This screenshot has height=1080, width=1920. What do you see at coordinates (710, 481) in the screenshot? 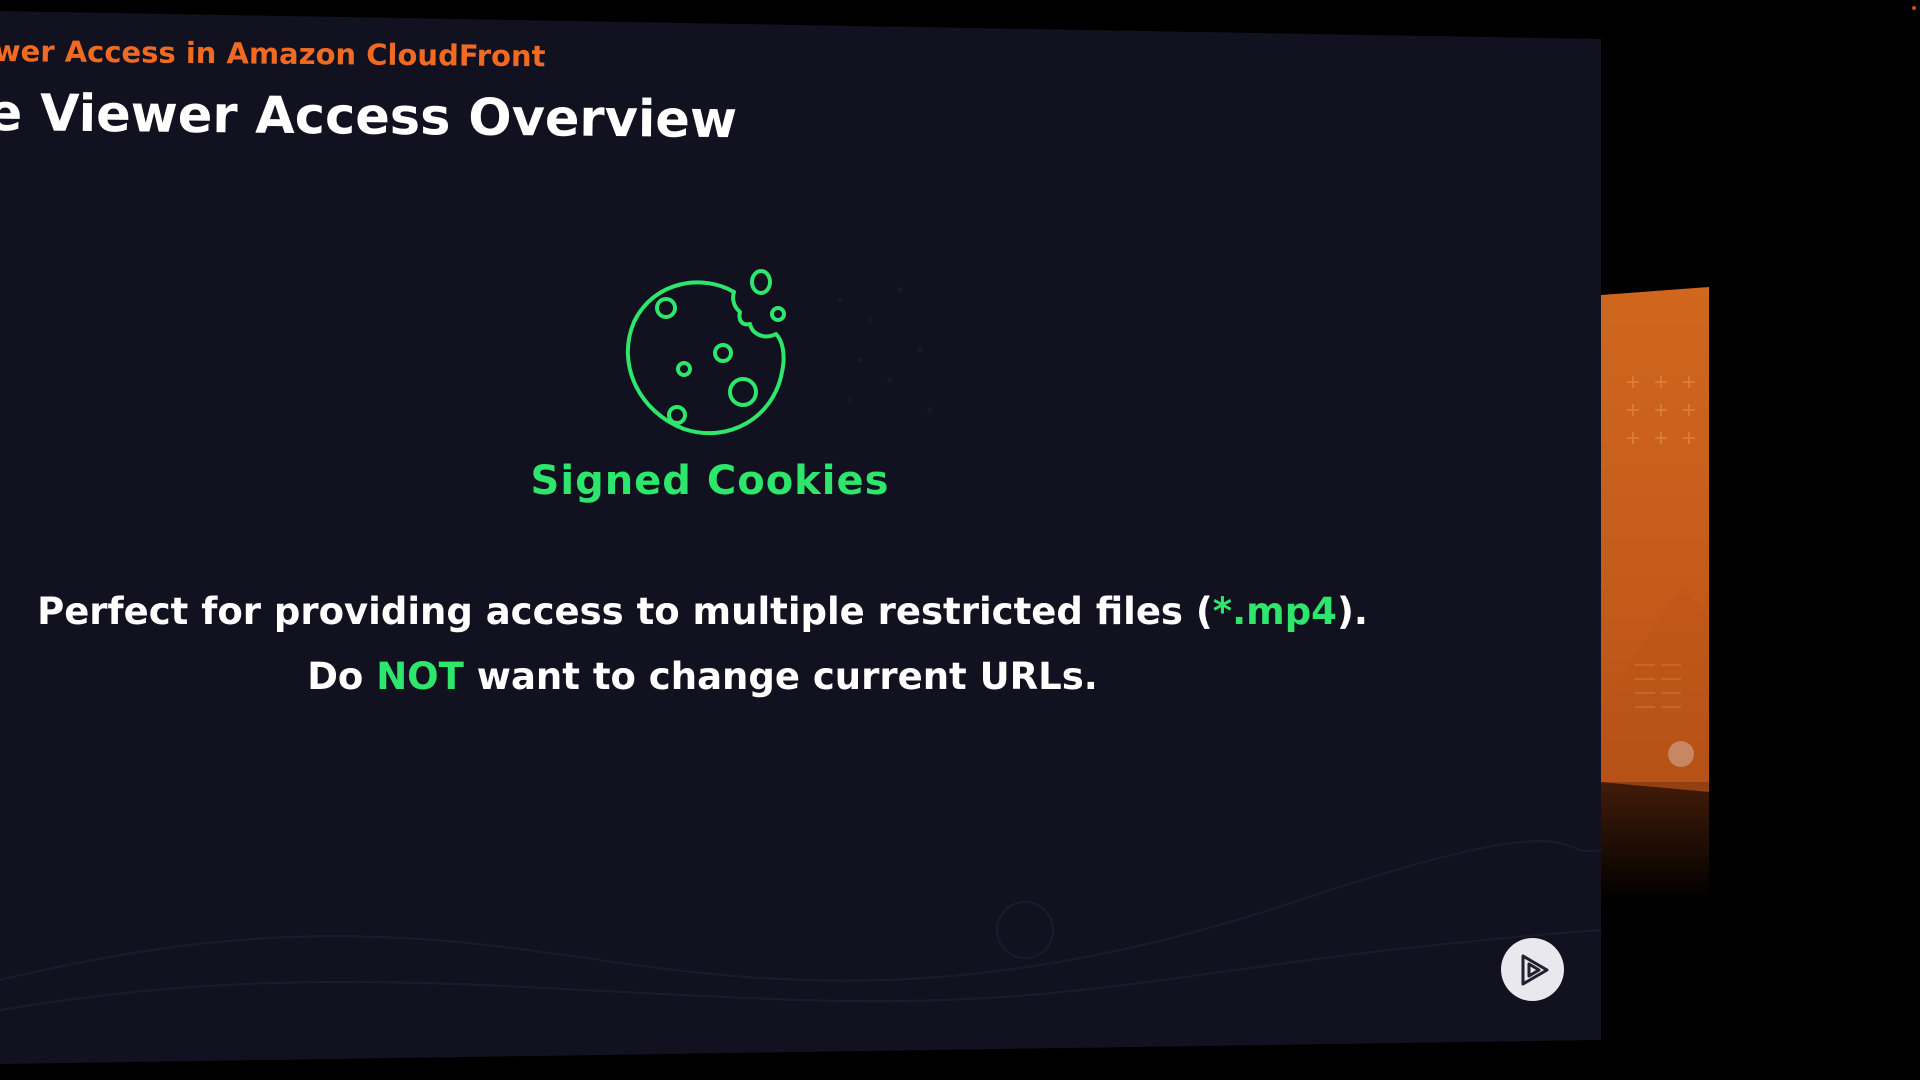
I see `signed-cookies-label: Signed Cookies` at bounding box center [710, 481].